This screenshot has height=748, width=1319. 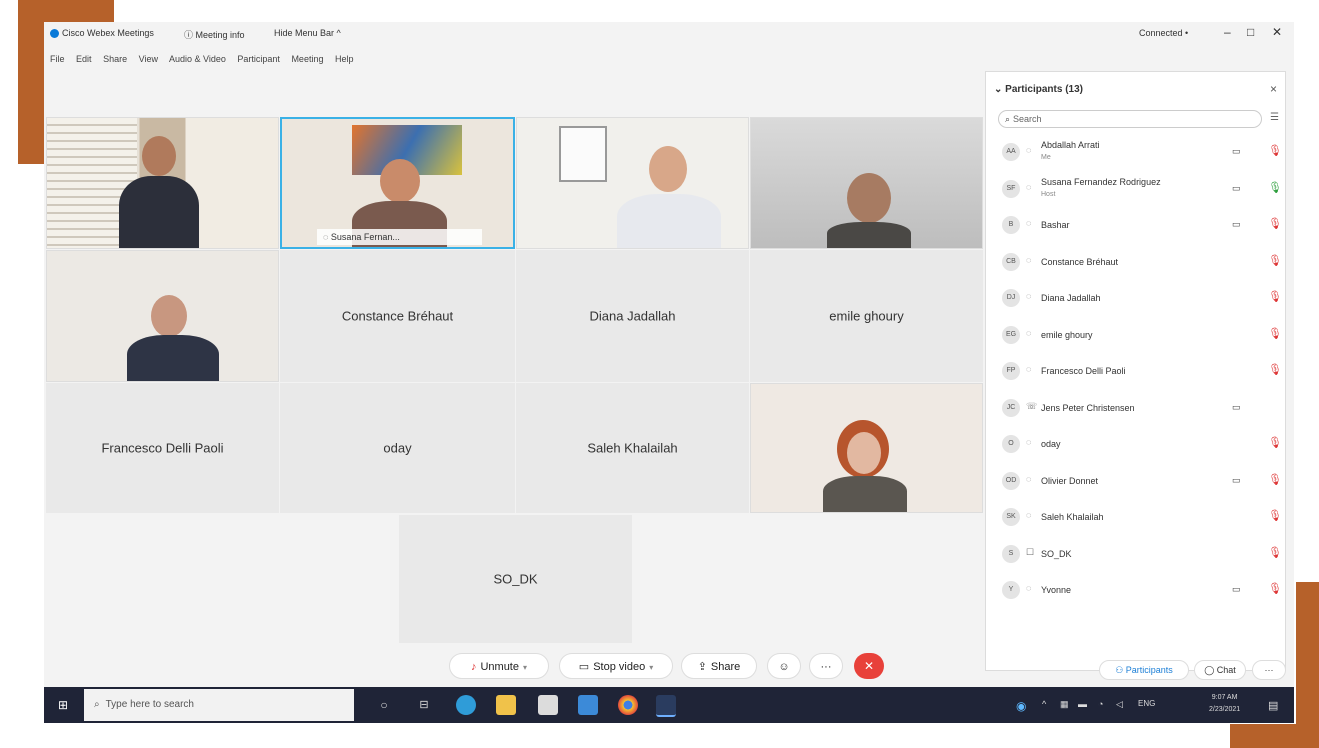 What do you see at coordinates (1273, 705) in the screenshot?
I see `notifications-icon: ▤` at bounding box center [1273, 705].